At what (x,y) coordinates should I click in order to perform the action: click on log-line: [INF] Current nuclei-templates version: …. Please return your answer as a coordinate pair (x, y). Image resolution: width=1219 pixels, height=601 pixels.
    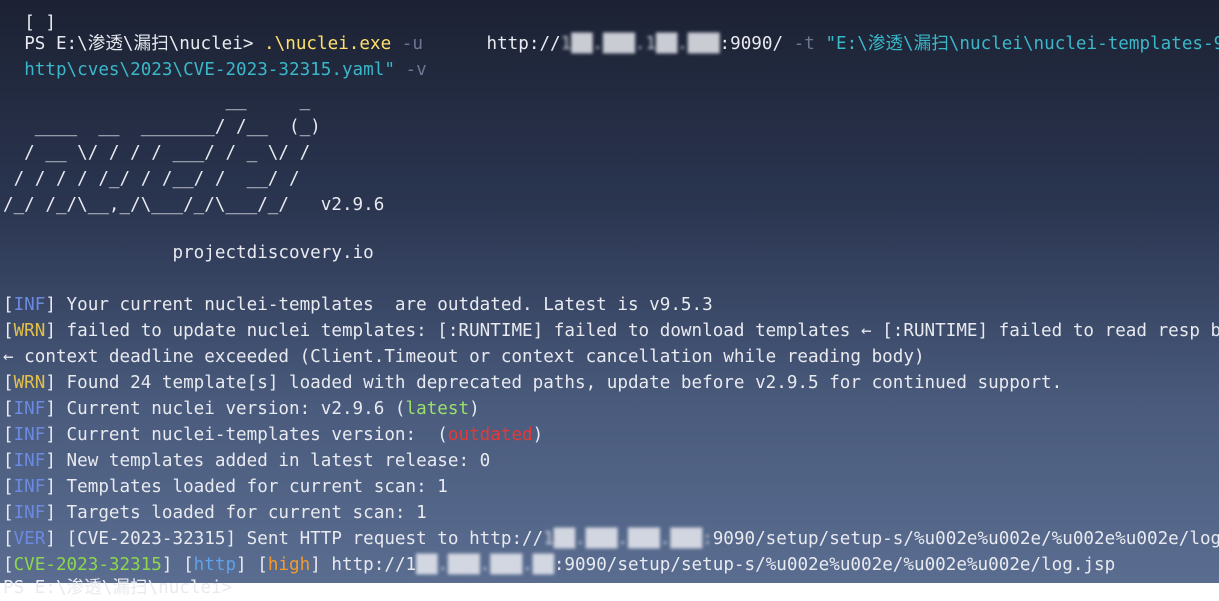
    Looking at the image, I should click on (273, 435).